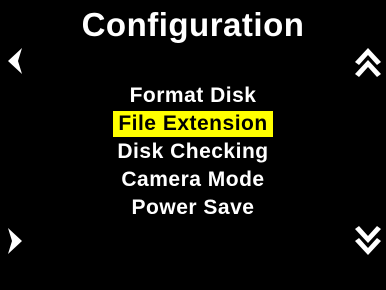 The width and height of the screenshot is (386, 290). I want to click on page-title: Configuration, so click(193, 24).